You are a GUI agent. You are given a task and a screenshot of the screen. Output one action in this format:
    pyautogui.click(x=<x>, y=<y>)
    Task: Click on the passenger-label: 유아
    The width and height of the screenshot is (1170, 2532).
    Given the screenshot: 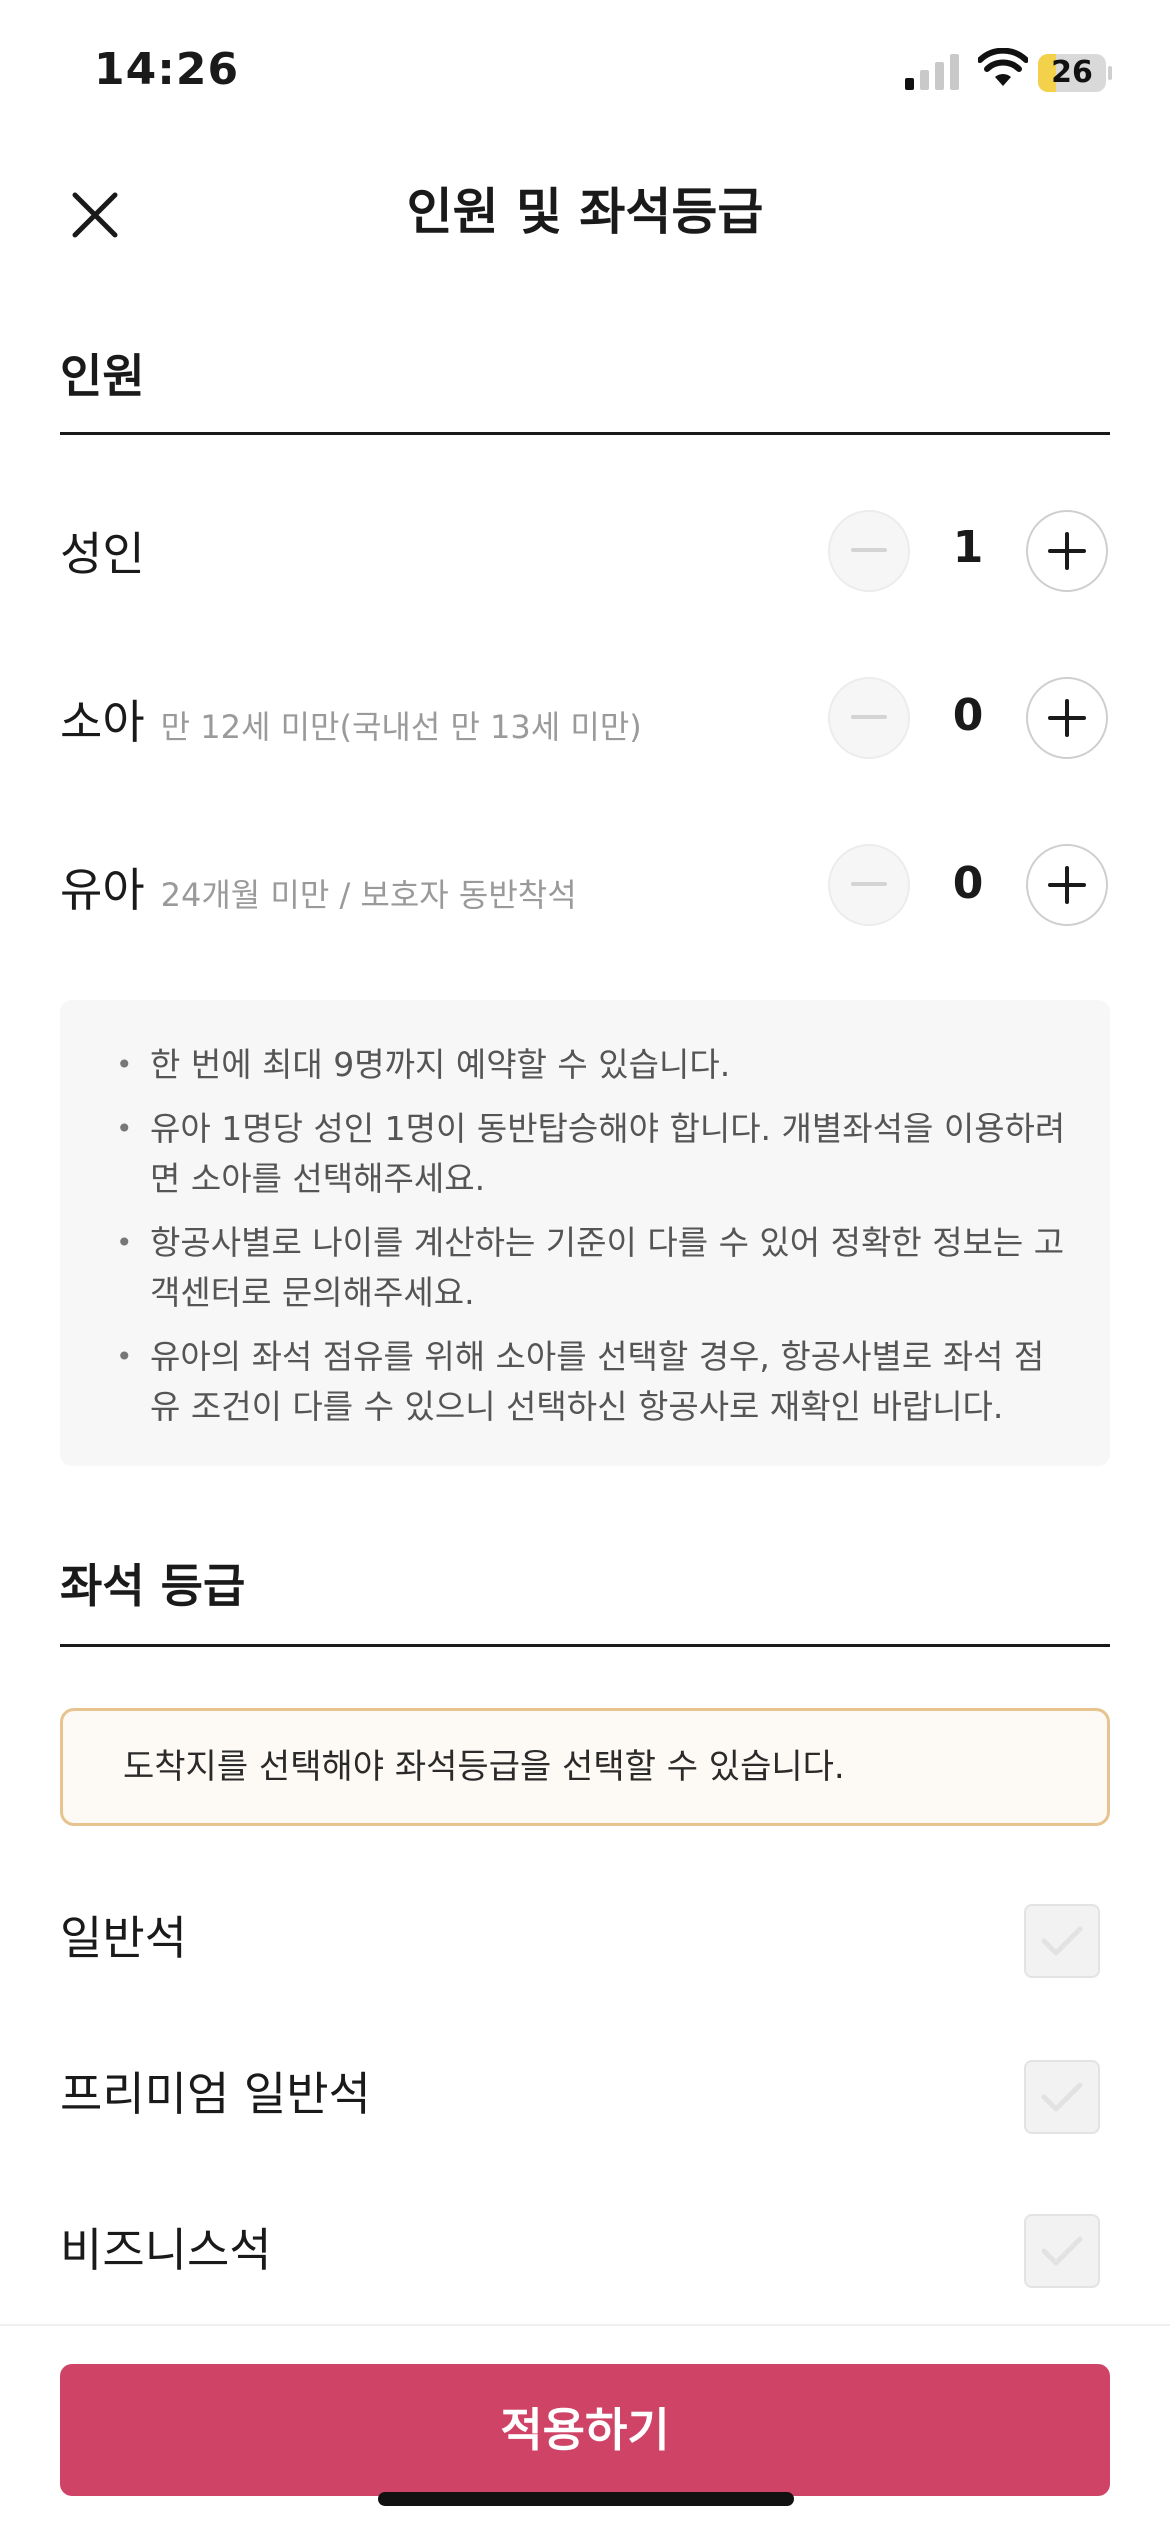 What is the action you would take?
    pyautogui.click(x=102, y=890)
    